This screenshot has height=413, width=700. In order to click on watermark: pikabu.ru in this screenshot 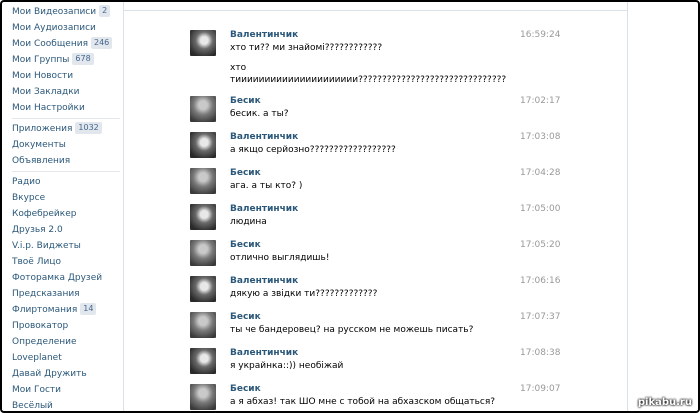, I will do `click(664, 402)`.